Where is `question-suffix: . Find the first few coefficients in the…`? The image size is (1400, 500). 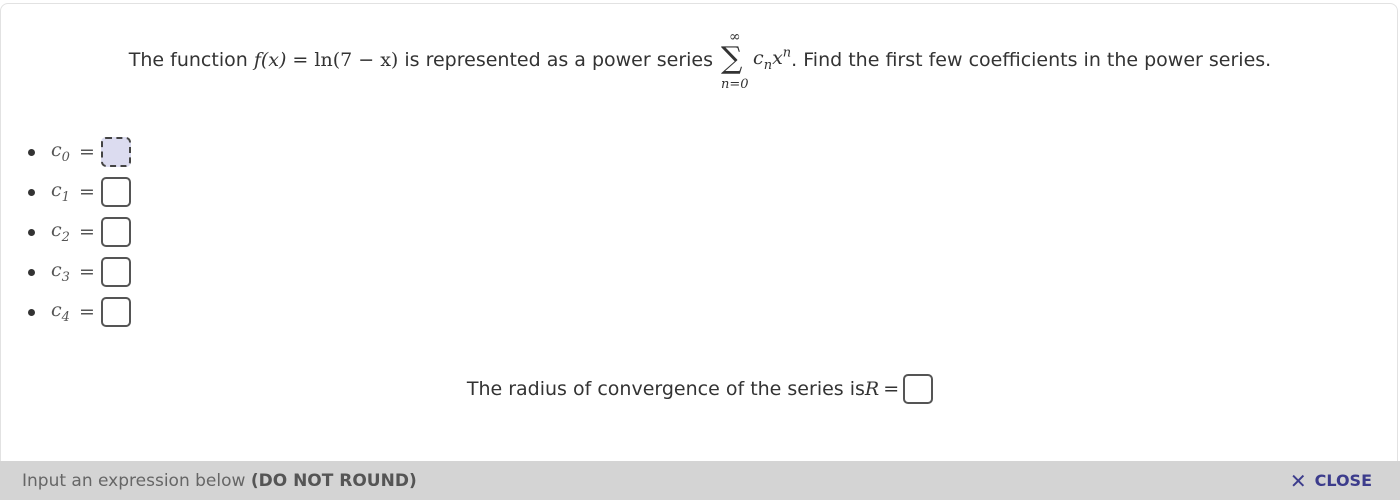 question-suffix: . Find the first few coefficients in the… is located at coordinates (1031, 60).